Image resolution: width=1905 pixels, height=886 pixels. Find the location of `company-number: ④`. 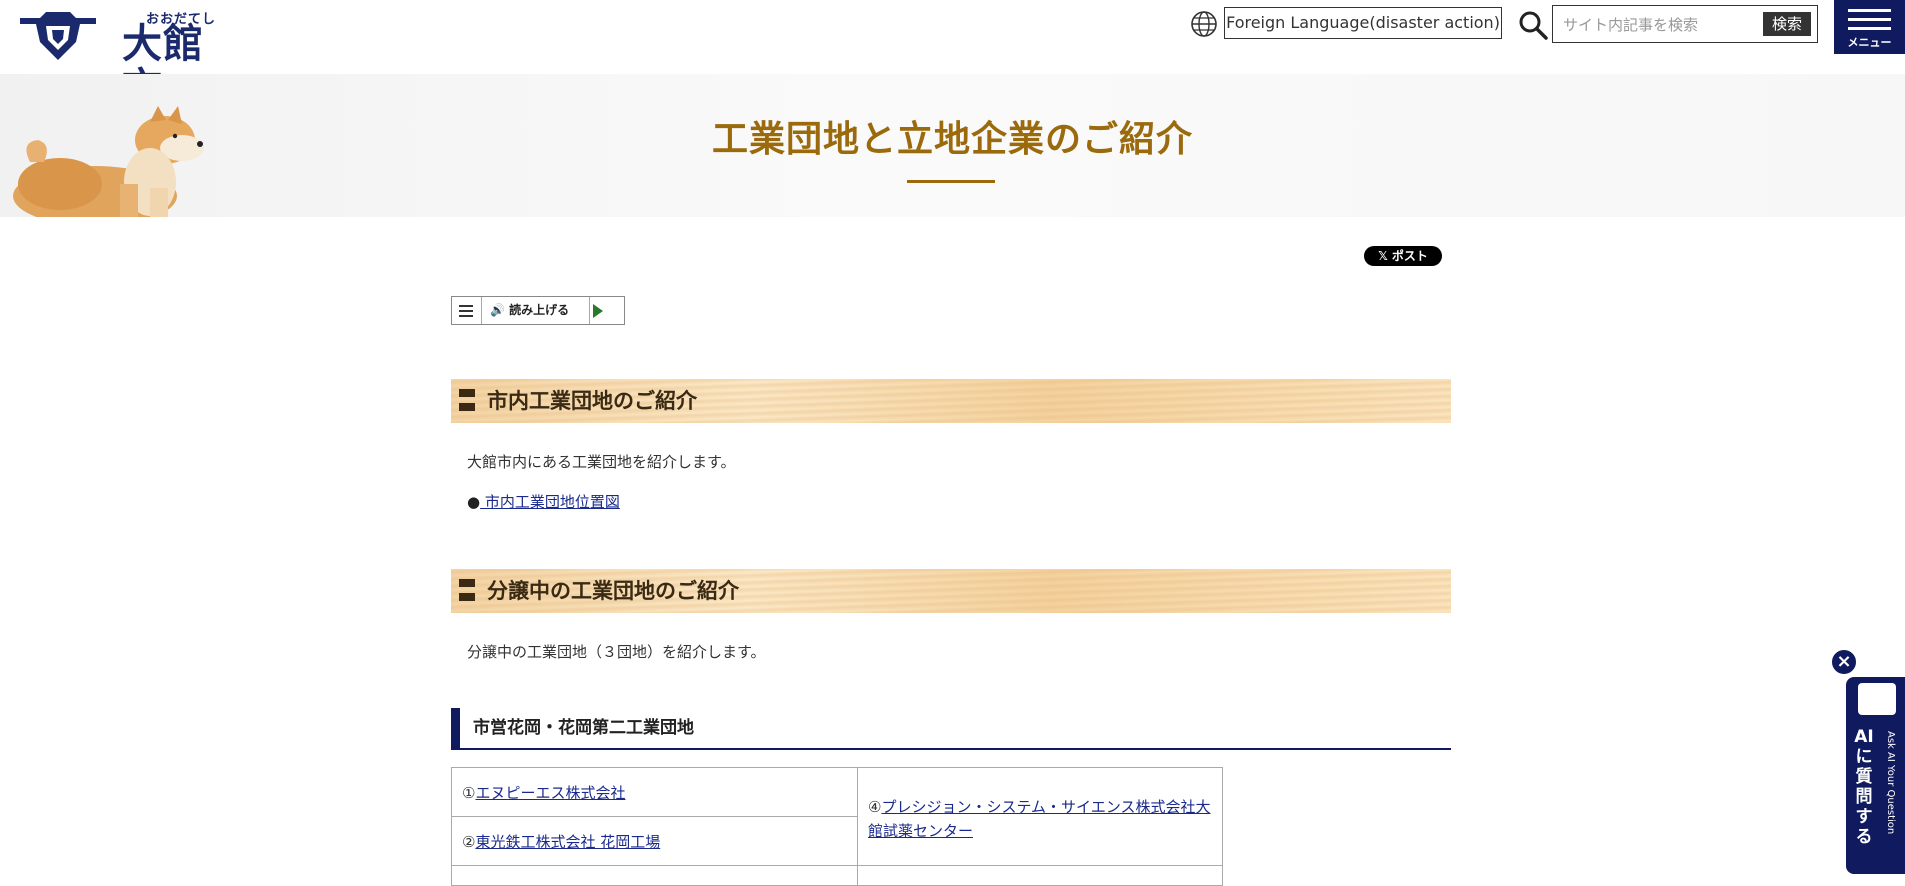

company-number: ④ is located at coordinates (875, 806).